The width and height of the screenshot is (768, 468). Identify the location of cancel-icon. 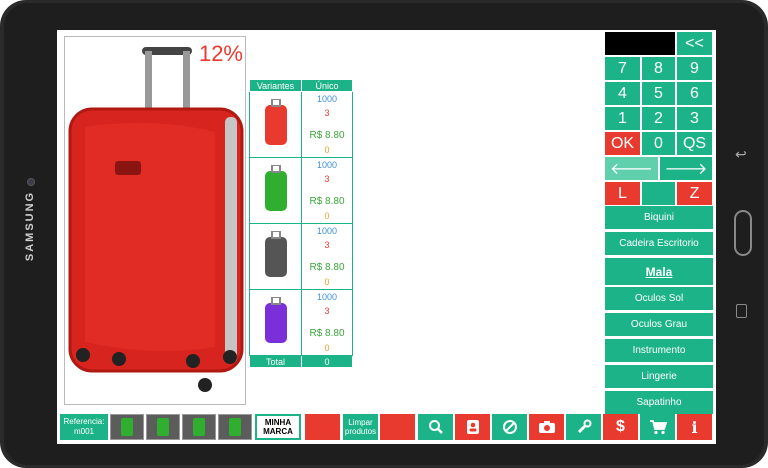
(509, 427).